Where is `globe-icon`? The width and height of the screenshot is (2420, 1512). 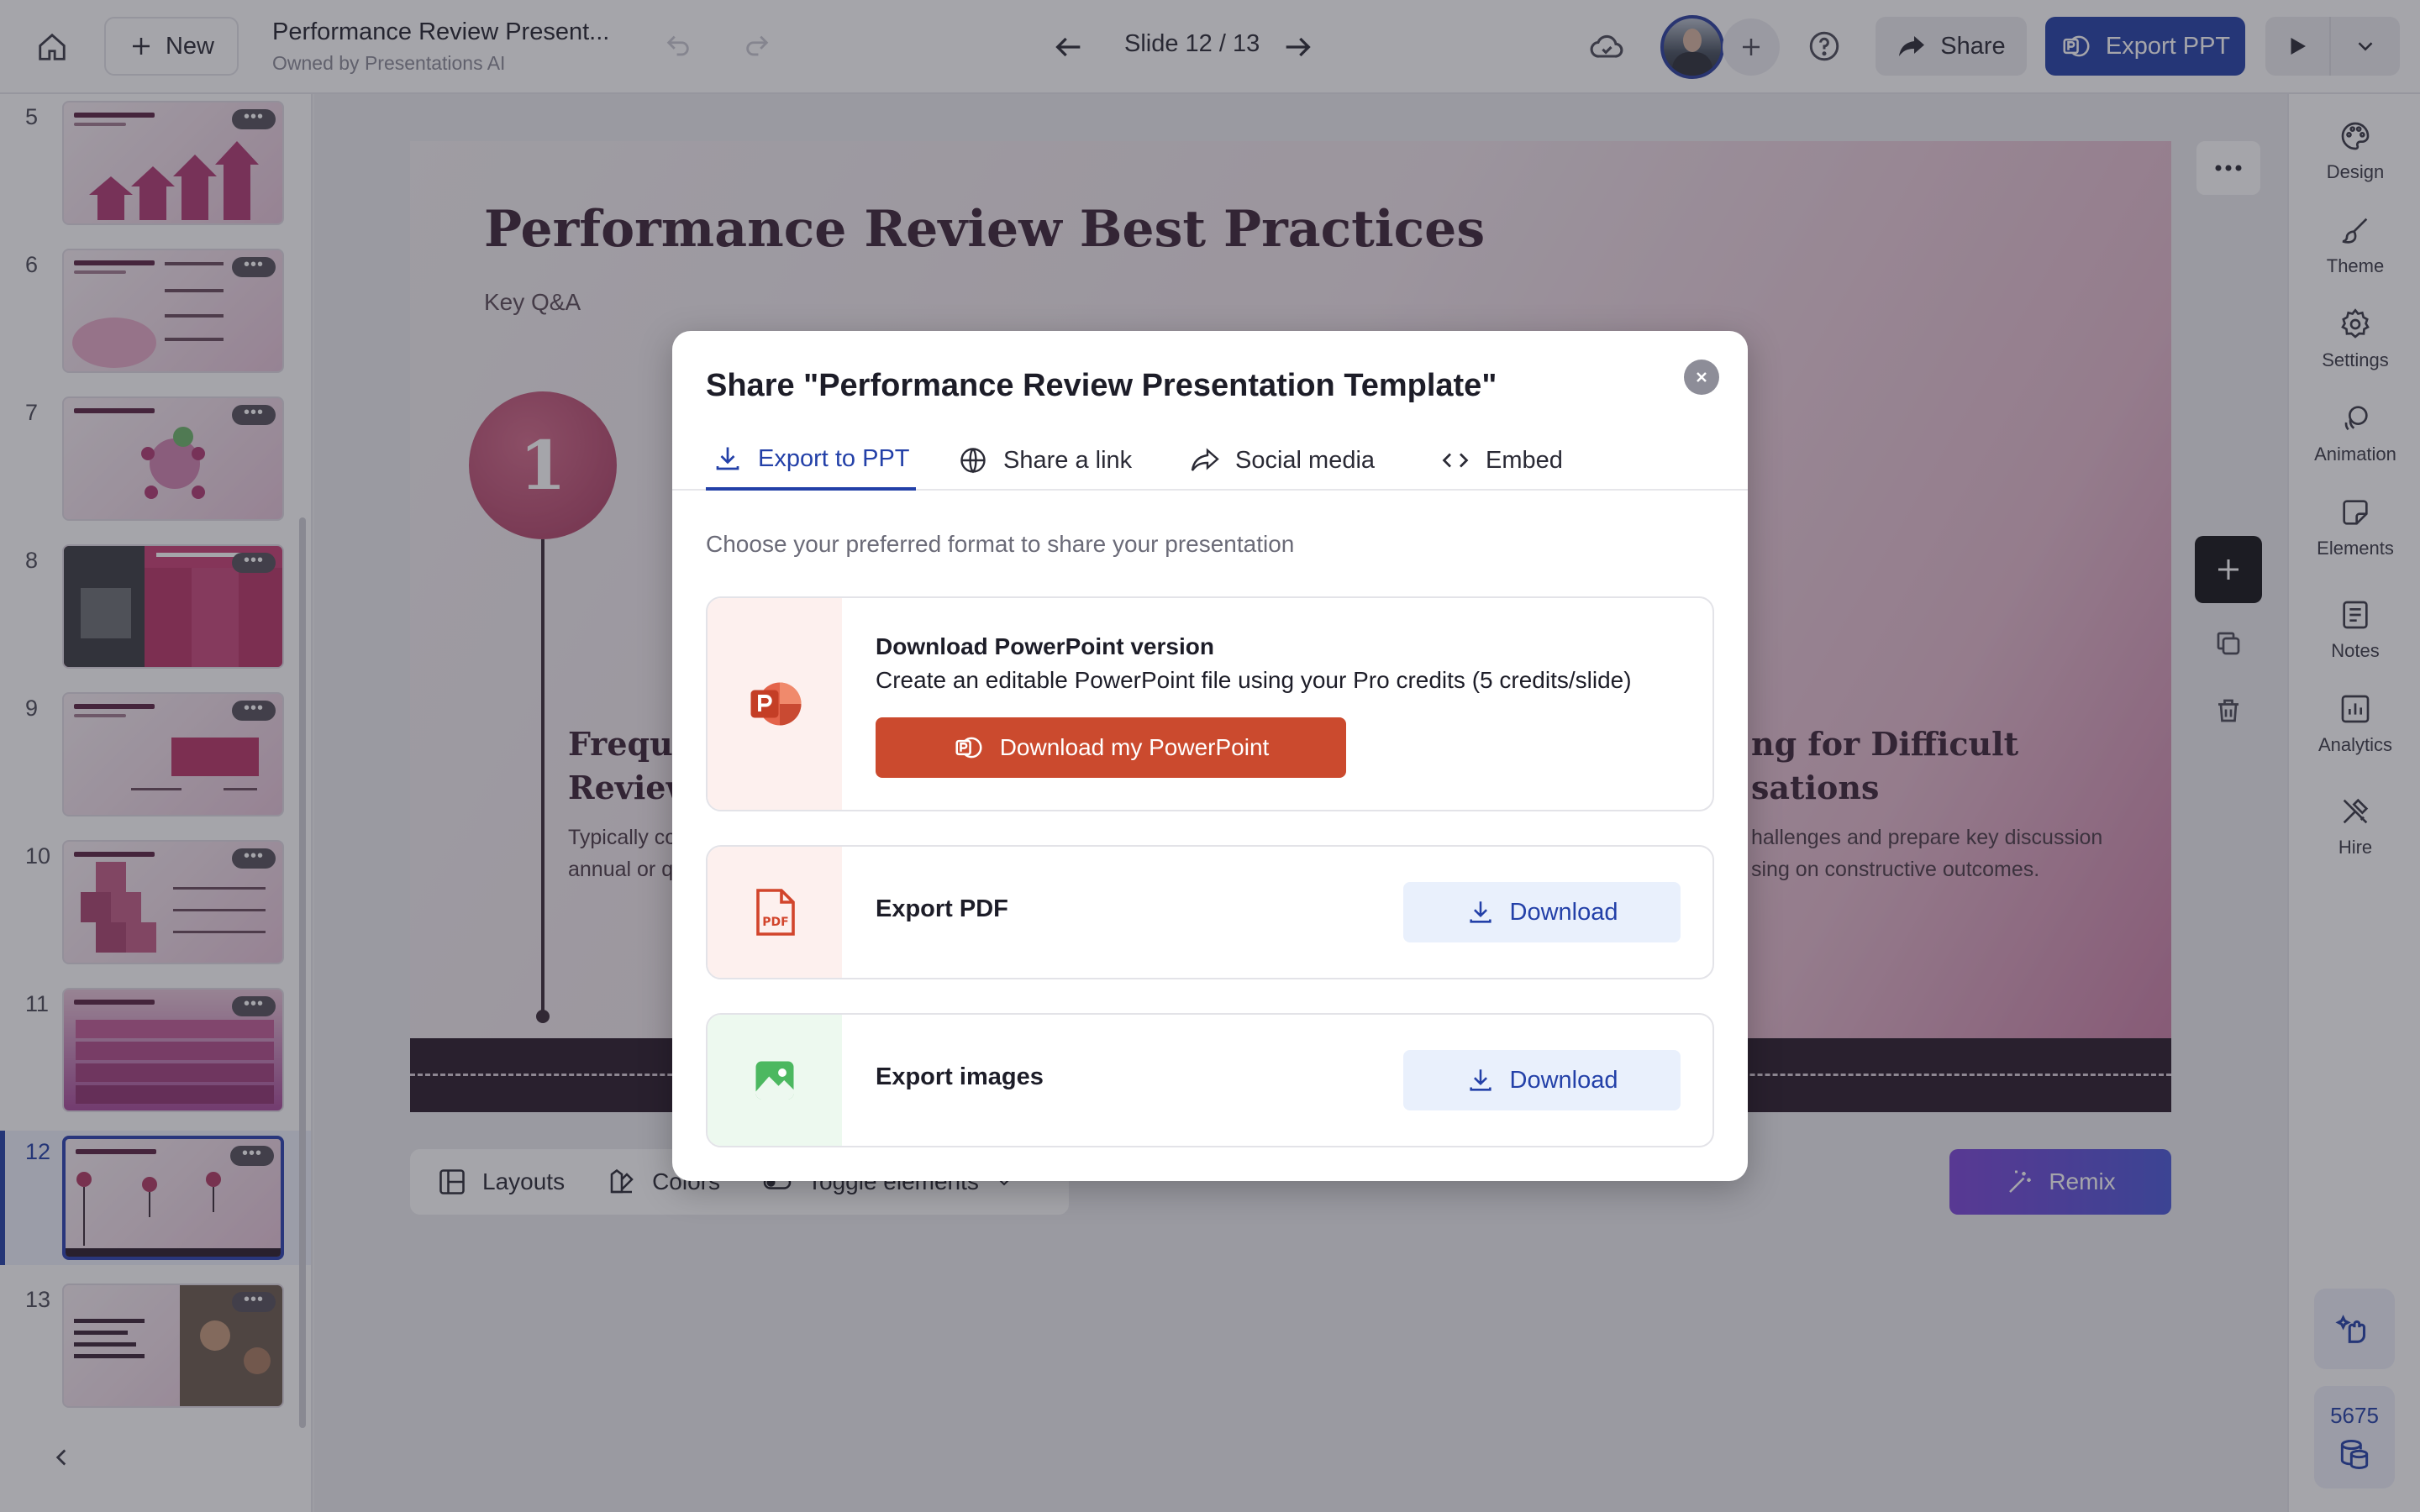 globe-icon is located at coordinates (973, 461).